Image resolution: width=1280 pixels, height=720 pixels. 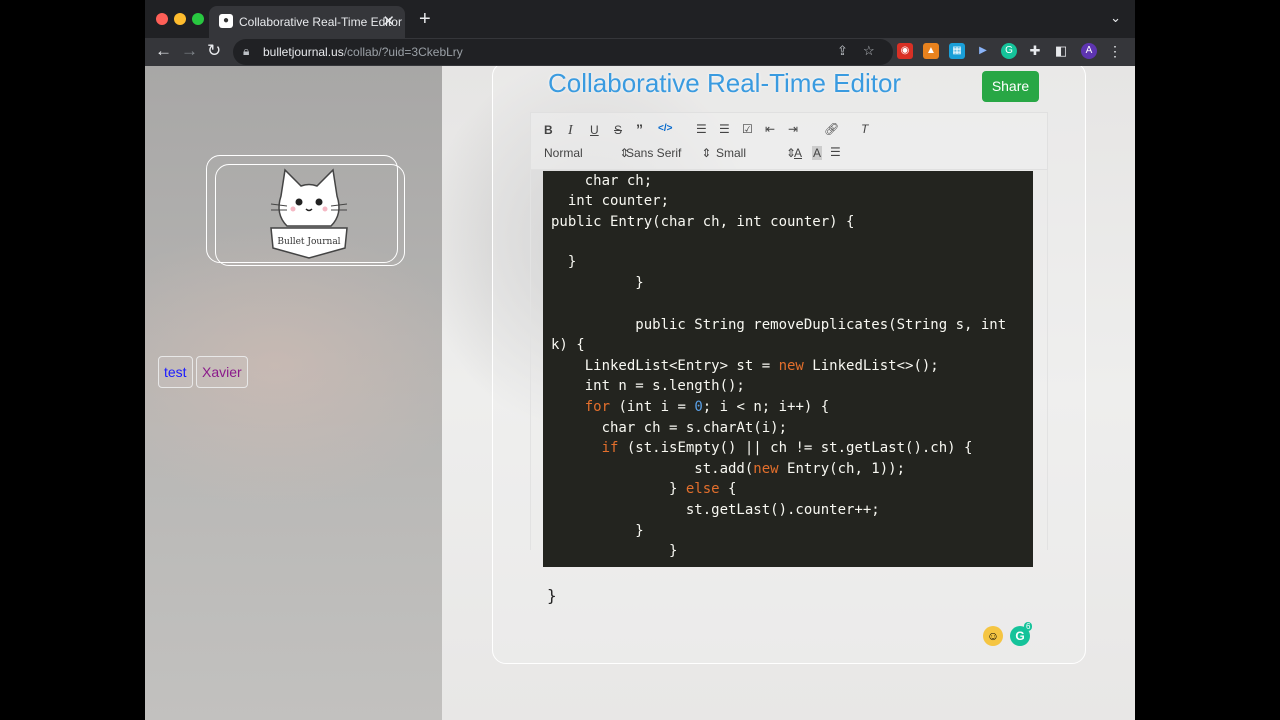 What do you see at coordinates (586, 153) in the screenshot?
I see `header-select: Normal ⇕` at bounding box center [586, 153].